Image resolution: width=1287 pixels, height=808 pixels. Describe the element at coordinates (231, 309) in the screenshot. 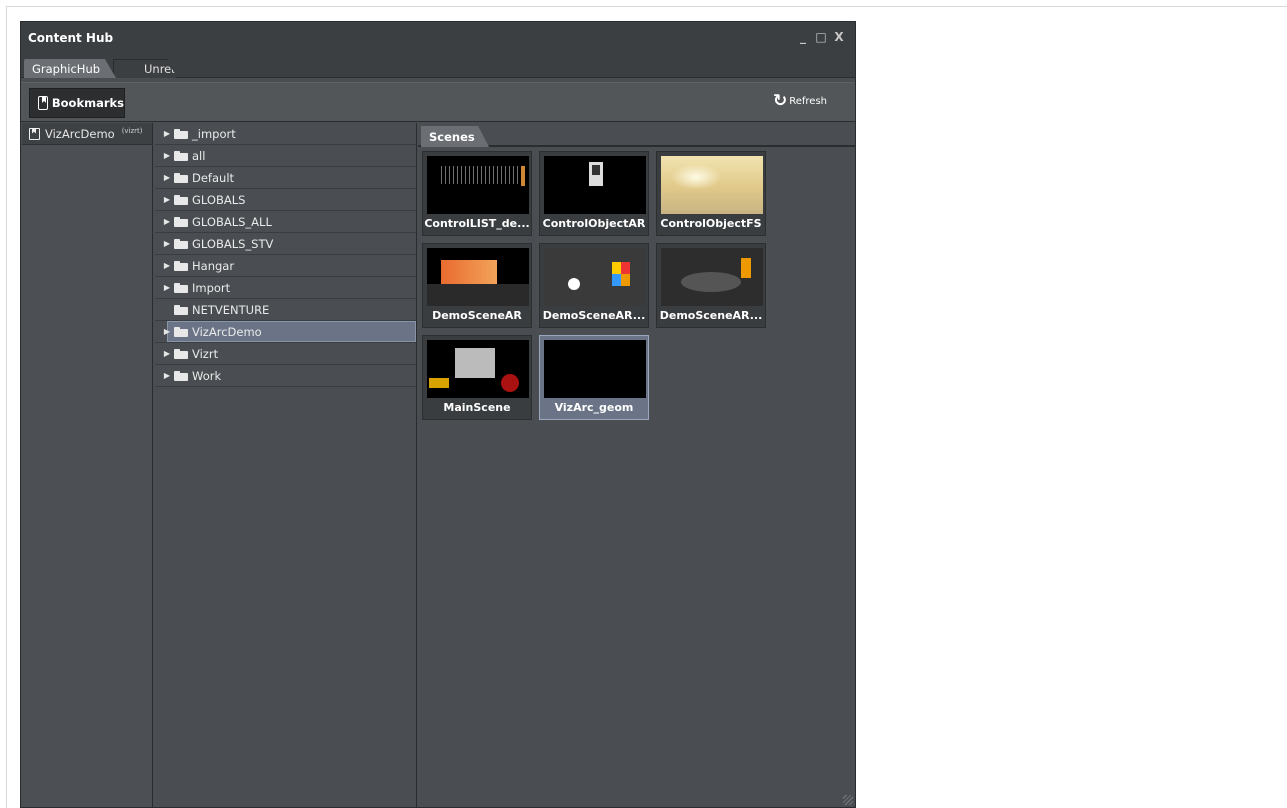

I see `tree-item-label: NETVENTURE` at that location.